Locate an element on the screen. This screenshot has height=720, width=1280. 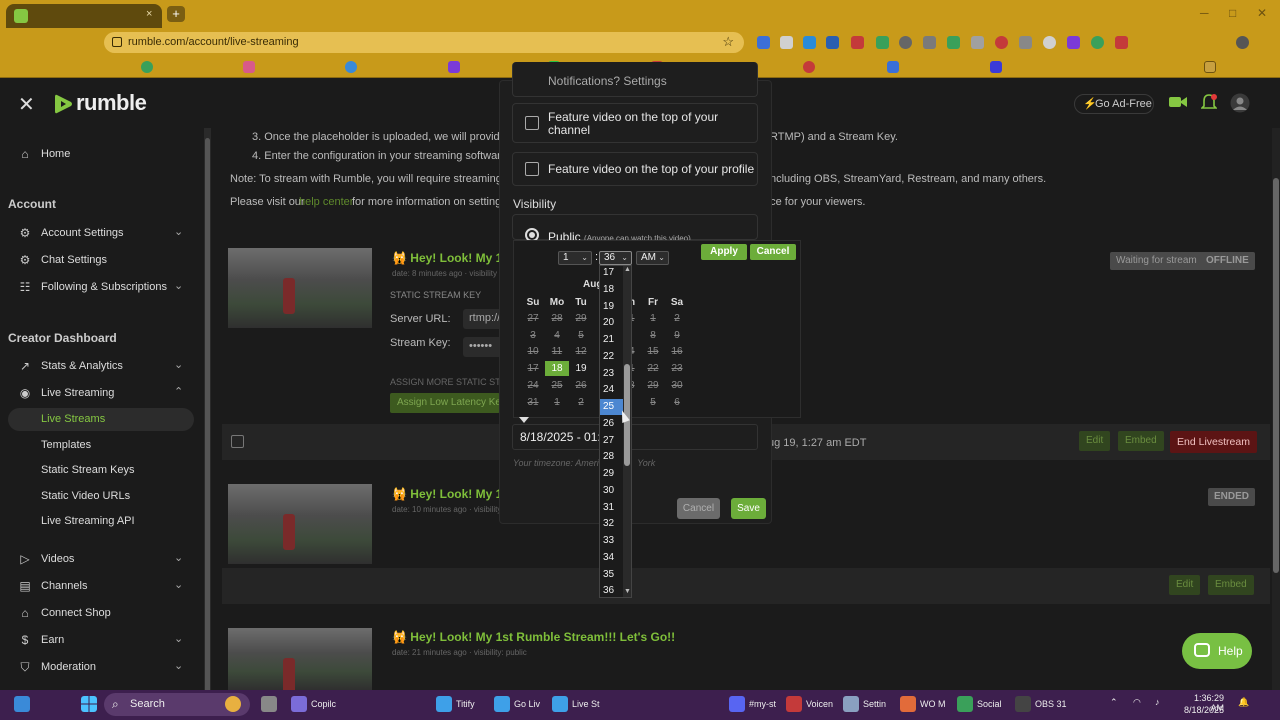
taskbar-app-label: Copilc is located at coordinates (323, 704).